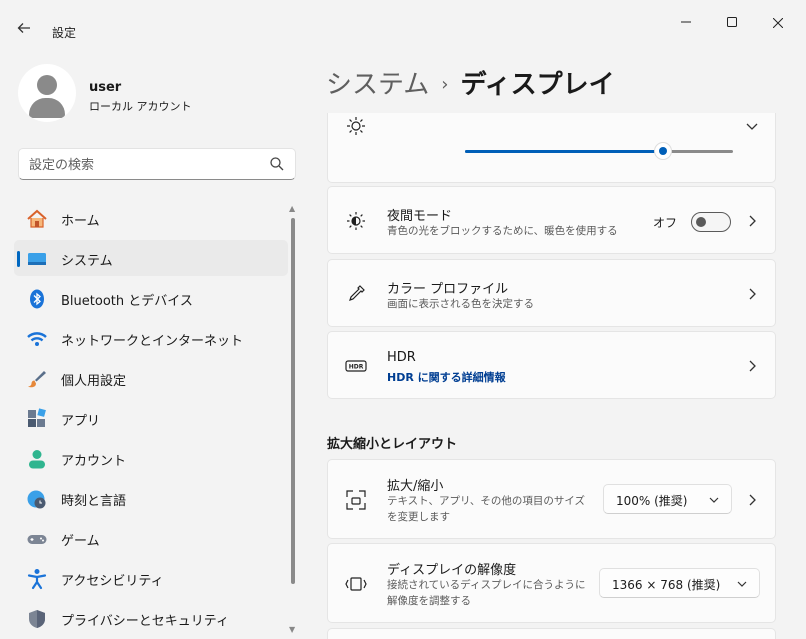 This screenshot has height=639, width=806. I want to click on svg-text: HDR, so click(356, 367).